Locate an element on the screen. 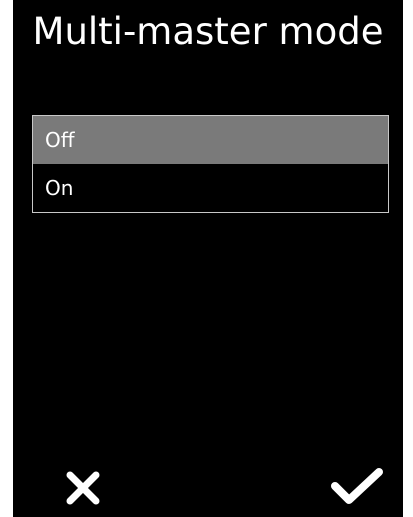 The width and height of the screenshot is (413, 517). cancel-button is located at coordinates (83, 488).